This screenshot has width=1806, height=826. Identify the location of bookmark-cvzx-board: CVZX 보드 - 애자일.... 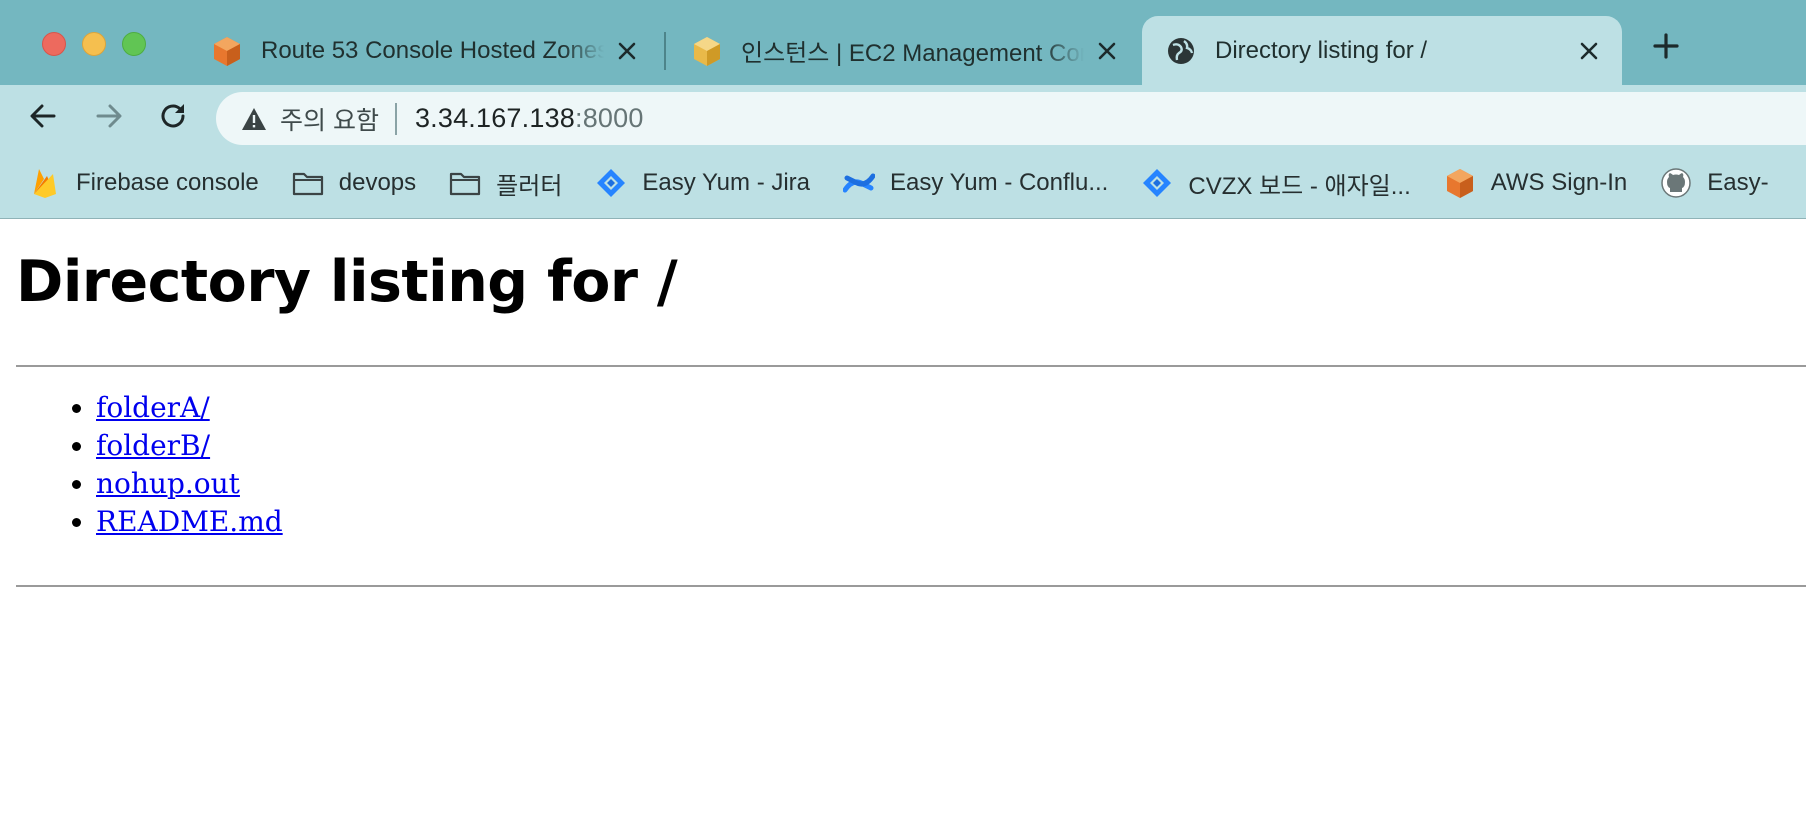
(1275, 183).